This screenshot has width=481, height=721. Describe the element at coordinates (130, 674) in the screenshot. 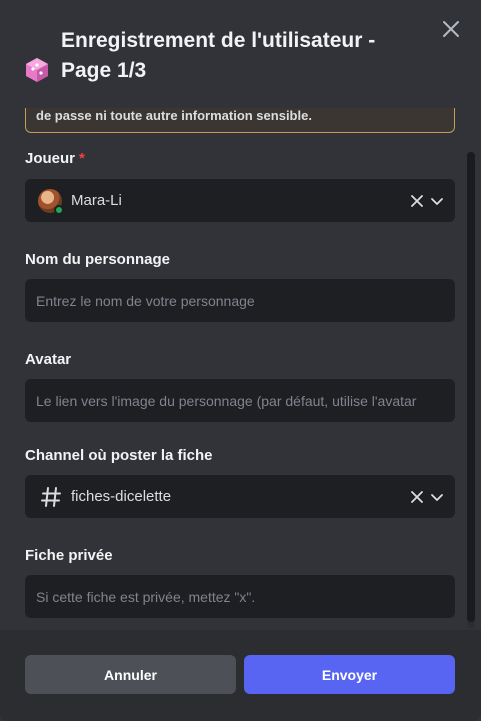

I see `cancel-button: Annuler` at that location.